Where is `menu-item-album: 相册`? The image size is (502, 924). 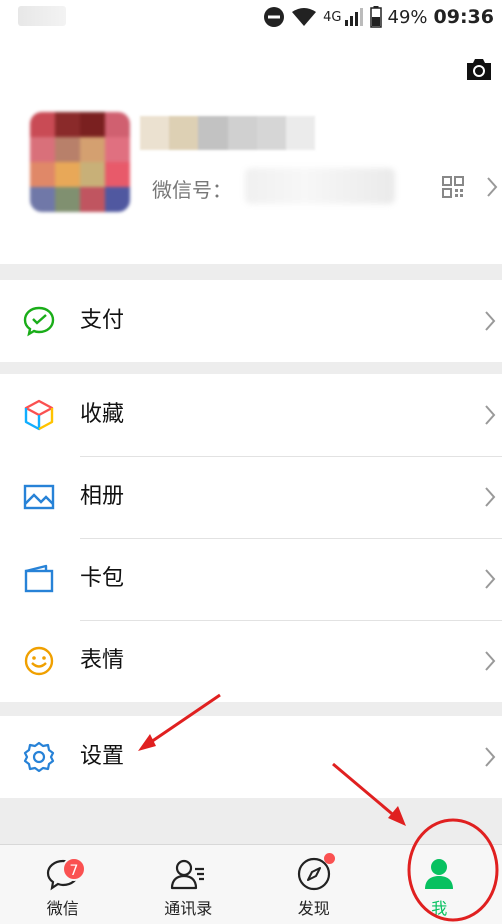
menu-item-album: 相册 is located at coordinates (251, 497).